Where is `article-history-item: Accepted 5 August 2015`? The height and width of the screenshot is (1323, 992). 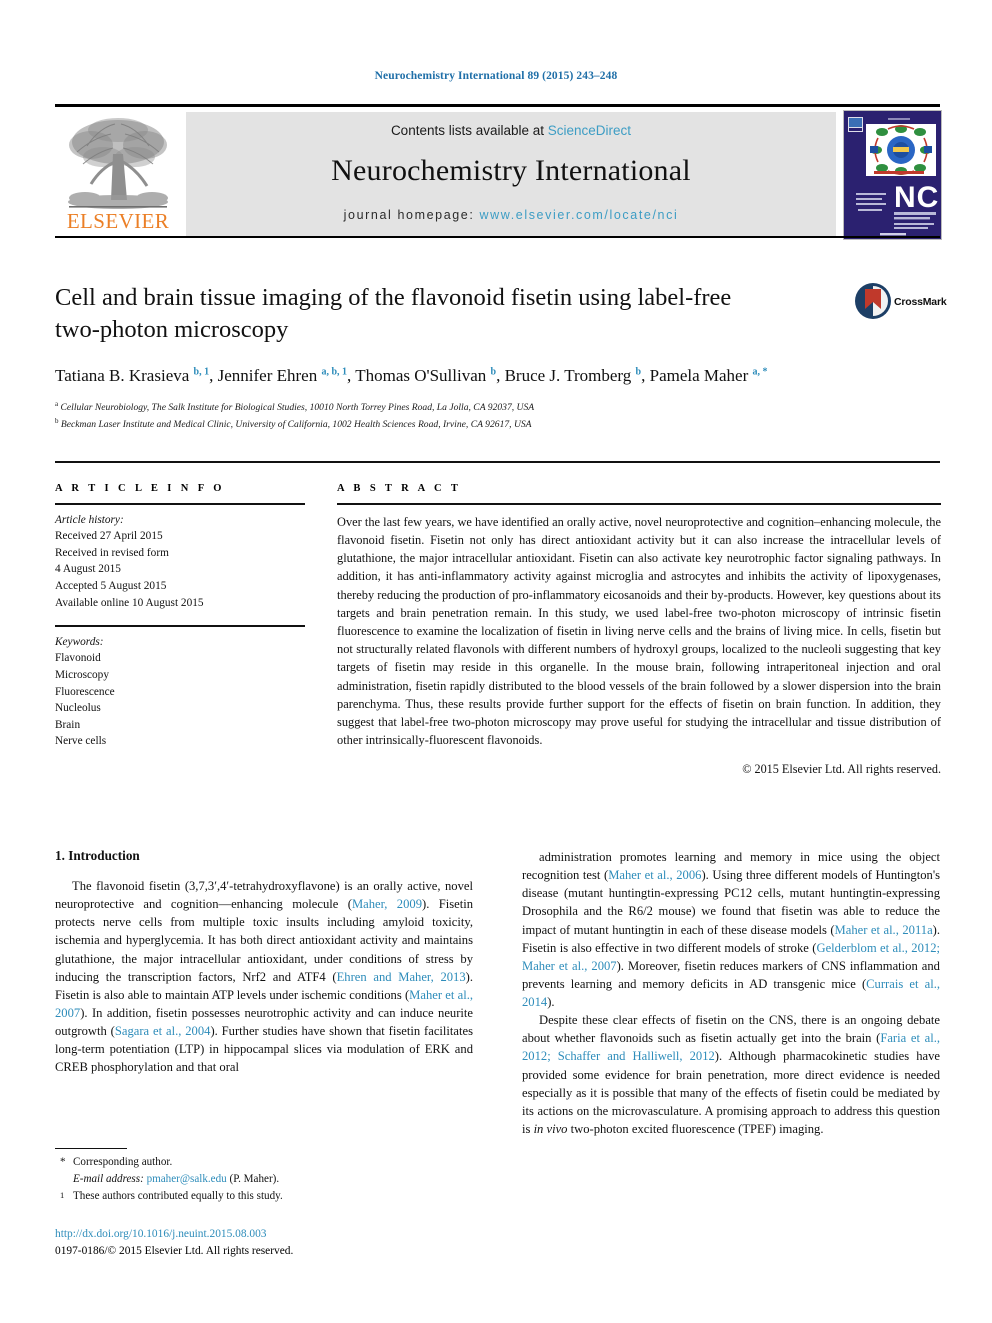
article-history-item: Accepted 5 August 2015 is located at coordinates (111, 585).